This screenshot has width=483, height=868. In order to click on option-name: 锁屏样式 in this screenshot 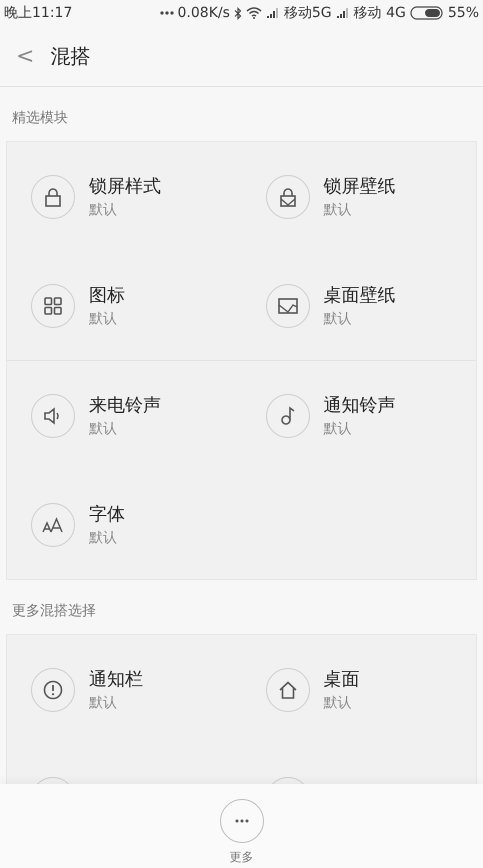, I will do `click(125, 186)`.